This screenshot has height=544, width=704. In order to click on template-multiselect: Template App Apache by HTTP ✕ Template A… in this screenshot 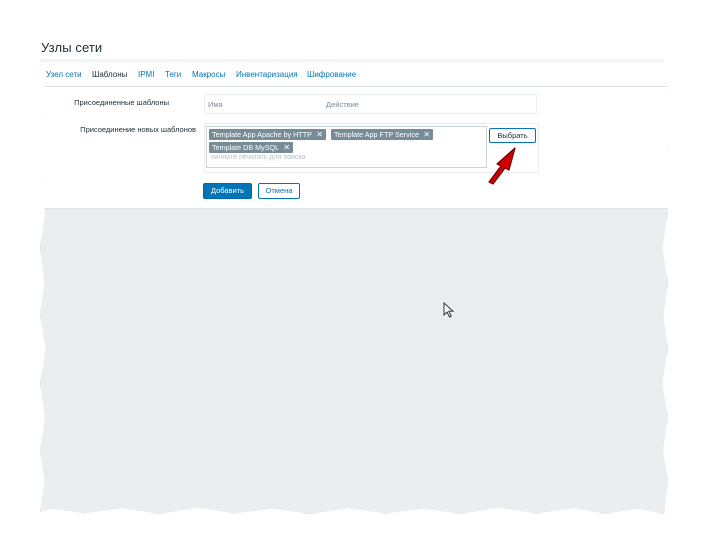, I will do `click(346, 147)`.